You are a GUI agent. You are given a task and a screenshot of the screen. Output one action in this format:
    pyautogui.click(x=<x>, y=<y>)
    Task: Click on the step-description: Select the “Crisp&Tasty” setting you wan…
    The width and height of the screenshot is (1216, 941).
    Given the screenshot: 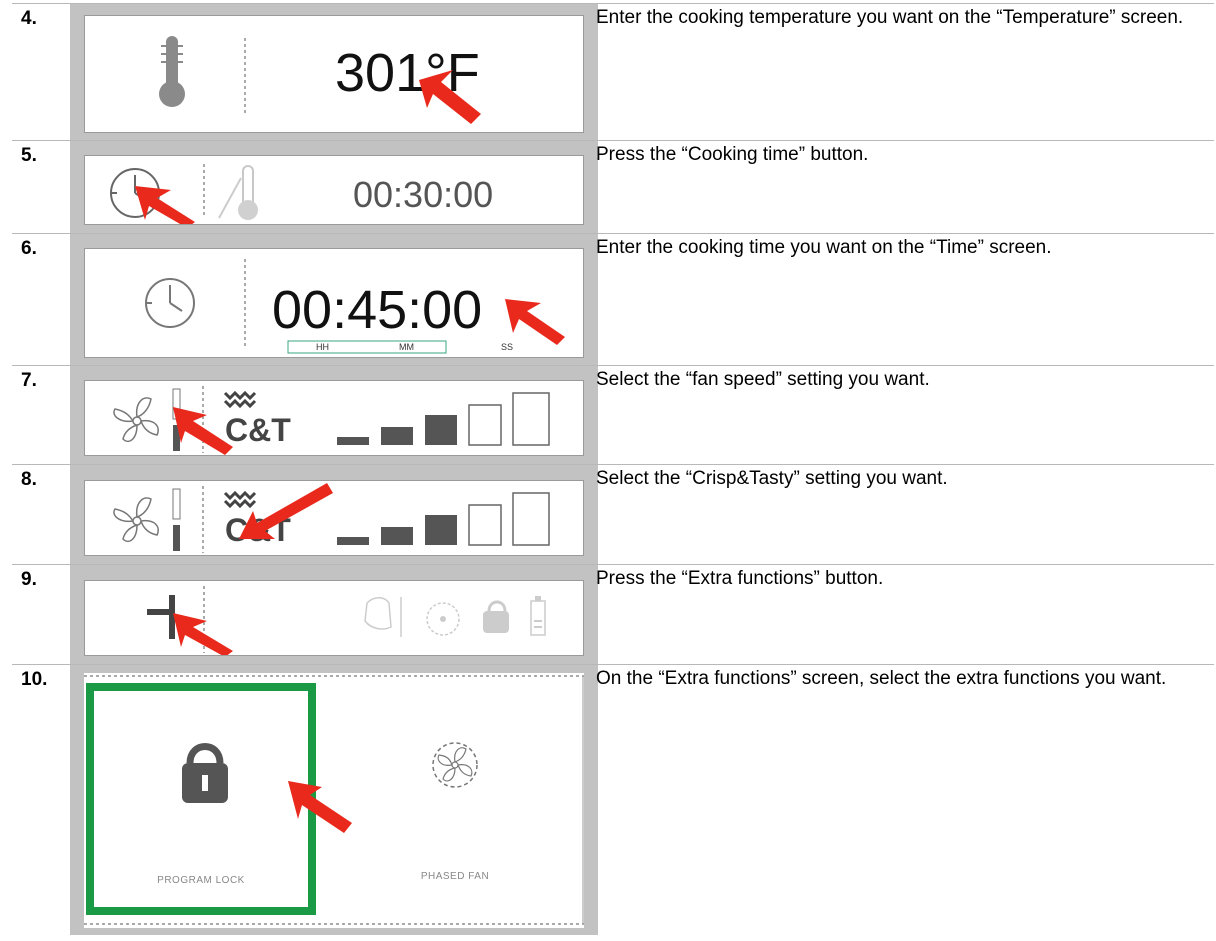 What is the action you would take?
    pyautogui.click(x=772, y=478)
    